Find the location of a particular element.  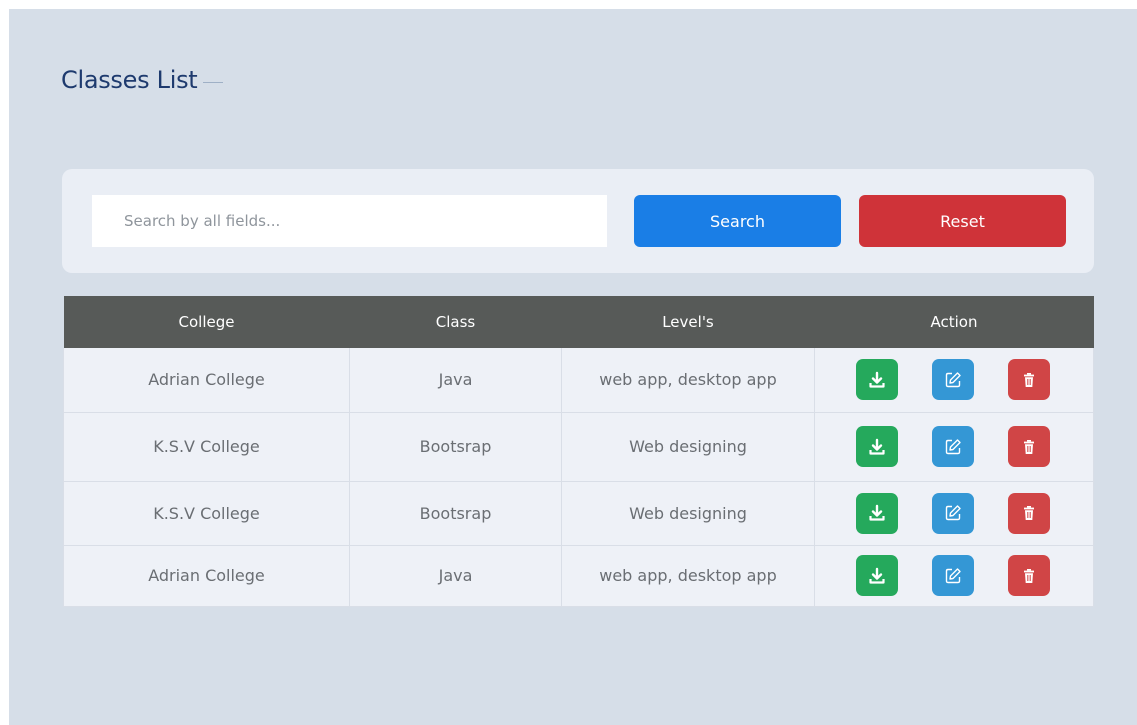

title-underline is located at coordinates (213, 82).